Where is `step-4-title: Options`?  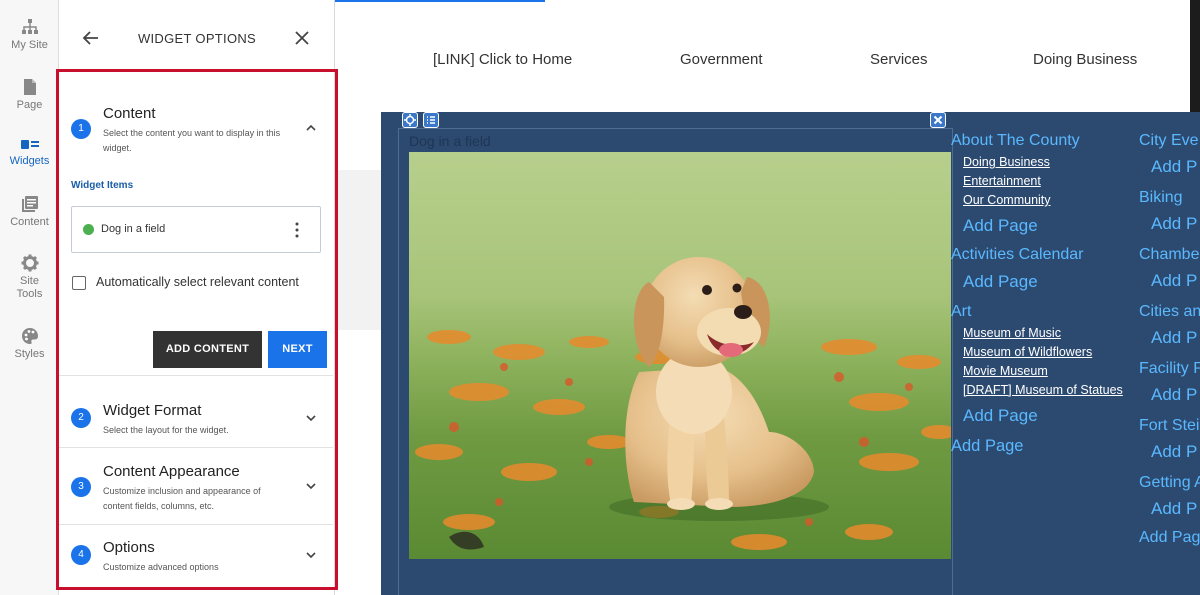 step-4-title: Options is located at coordinates (129, 547).